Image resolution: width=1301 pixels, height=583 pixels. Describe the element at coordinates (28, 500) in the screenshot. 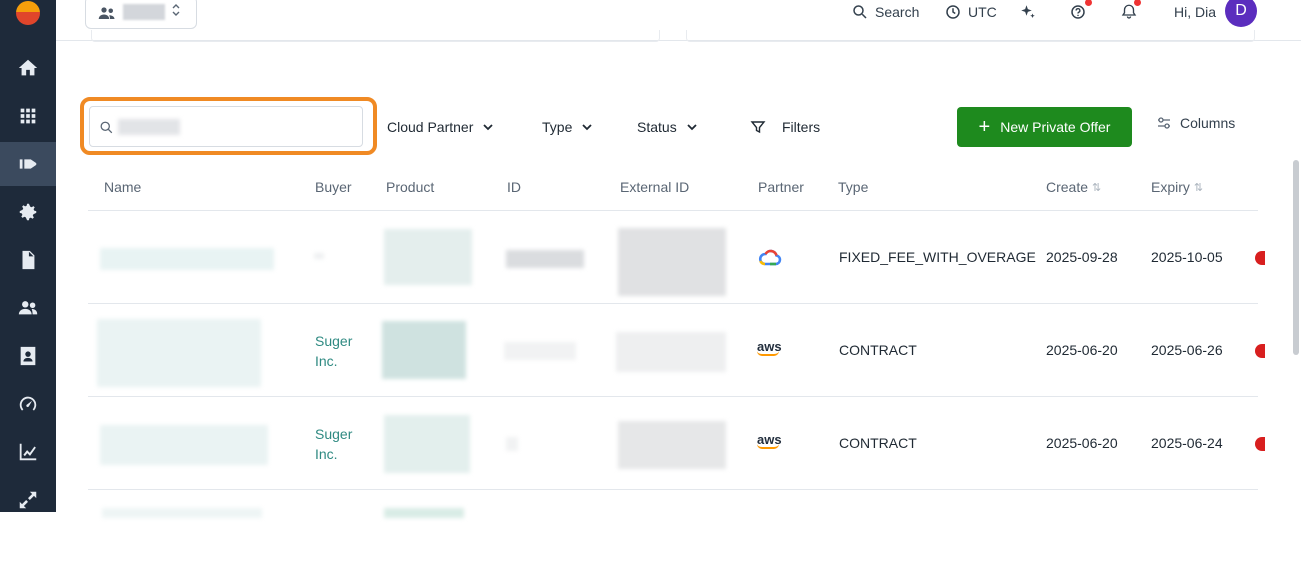

I see `integrations-icon` at that location.